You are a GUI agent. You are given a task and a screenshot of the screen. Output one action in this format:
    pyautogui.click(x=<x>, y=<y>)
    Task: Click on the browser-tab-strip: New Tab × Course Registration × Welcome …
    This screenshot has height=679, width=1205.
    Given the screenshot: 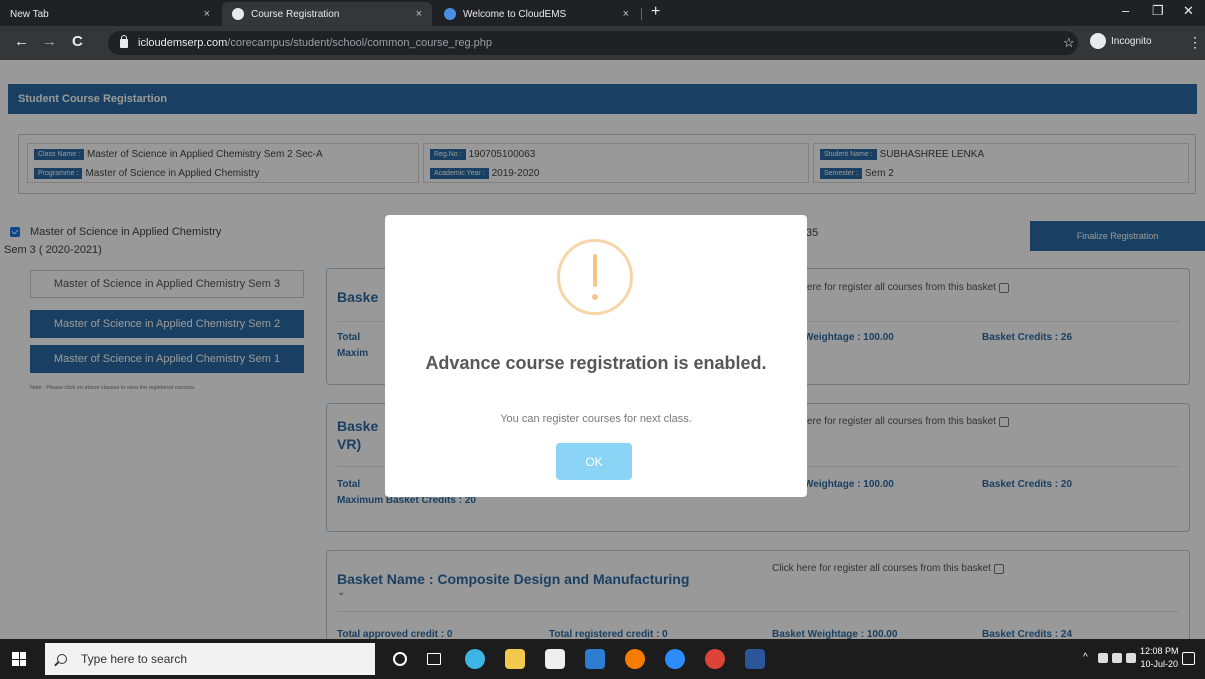 What is the action you would take?
    pyautogui.click(x=602, y=13)
    